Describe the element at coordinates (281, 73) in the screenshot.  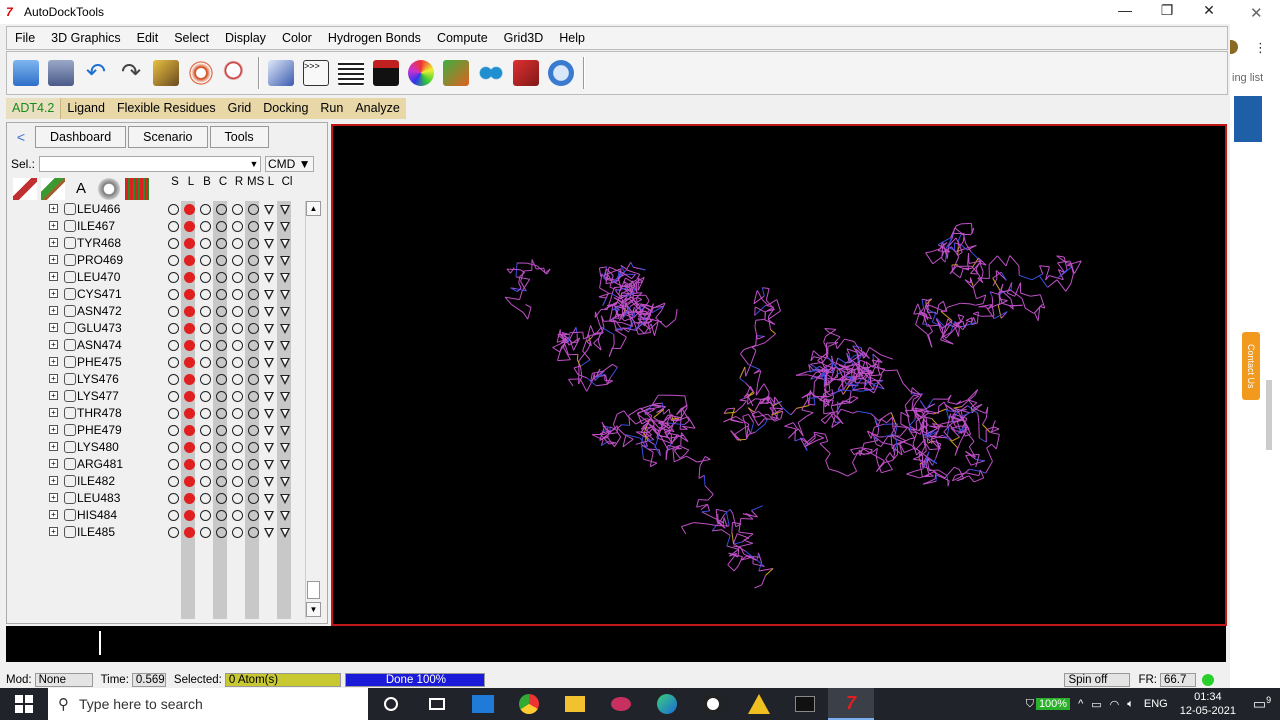
I see `pencil-tool-button` at that location.